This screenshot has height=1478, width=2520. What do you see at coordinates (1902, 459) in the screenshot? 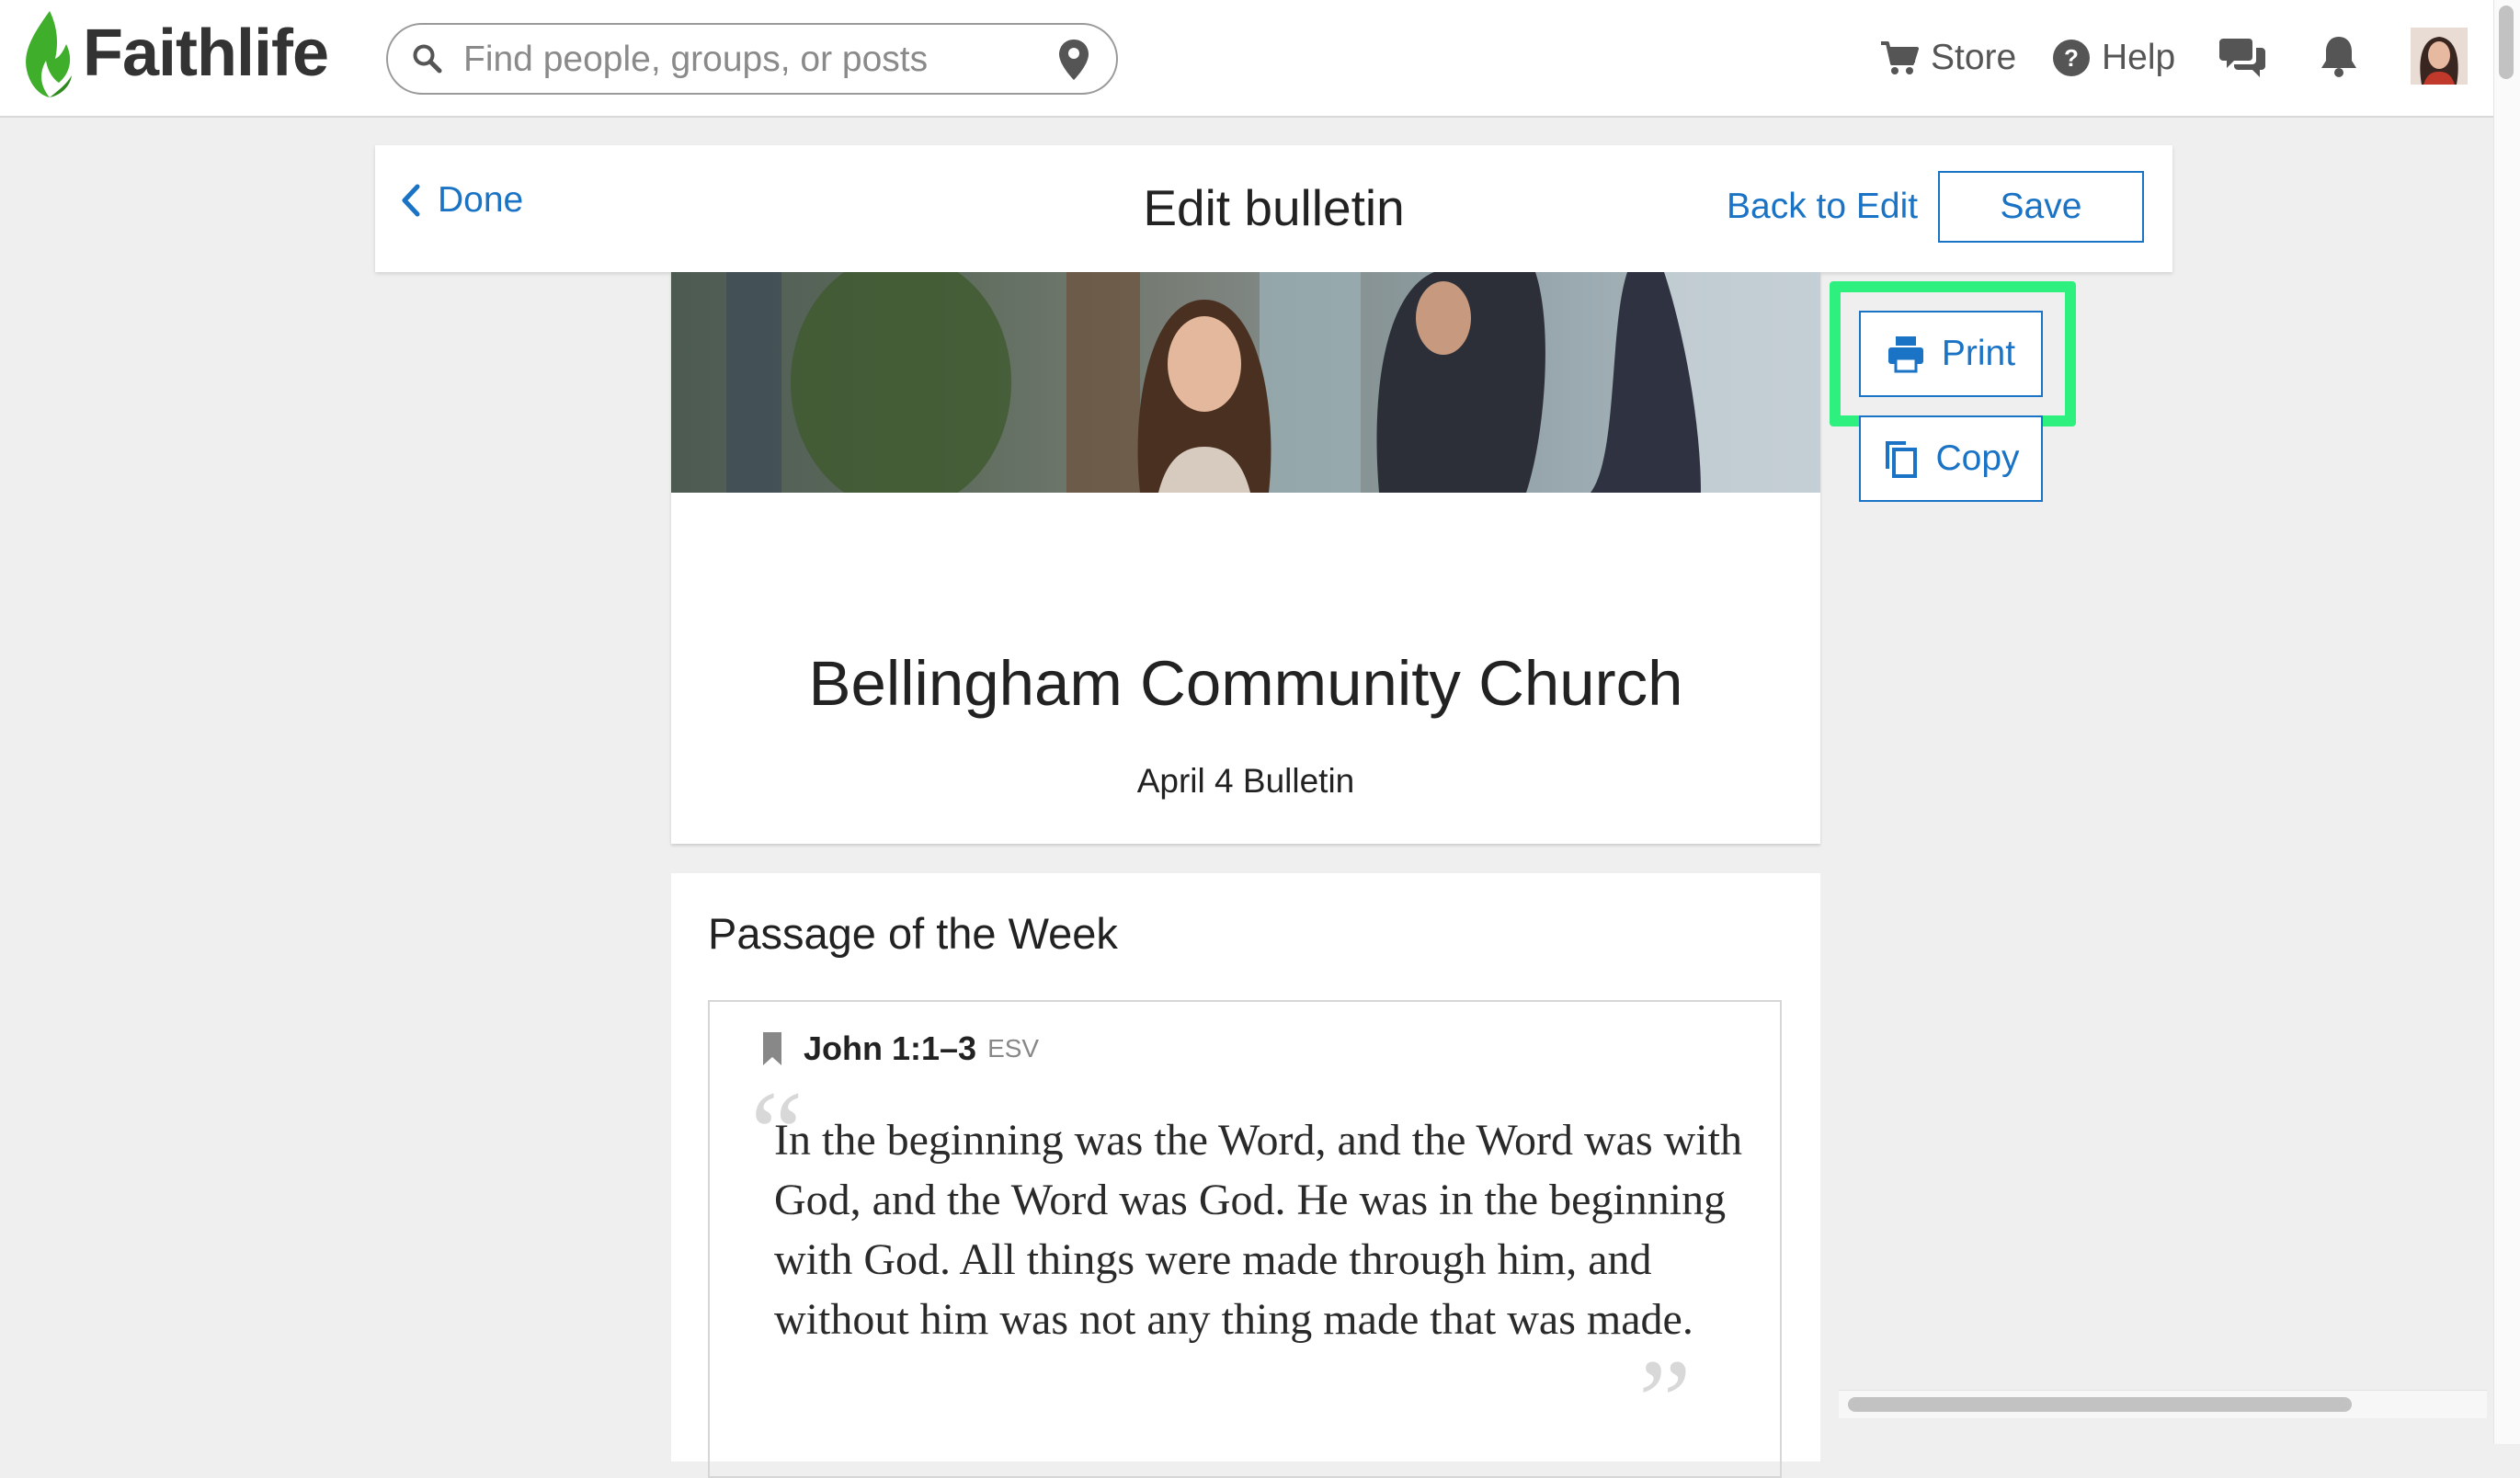
I see `copy-icon` at bounding box center [1902, 459].